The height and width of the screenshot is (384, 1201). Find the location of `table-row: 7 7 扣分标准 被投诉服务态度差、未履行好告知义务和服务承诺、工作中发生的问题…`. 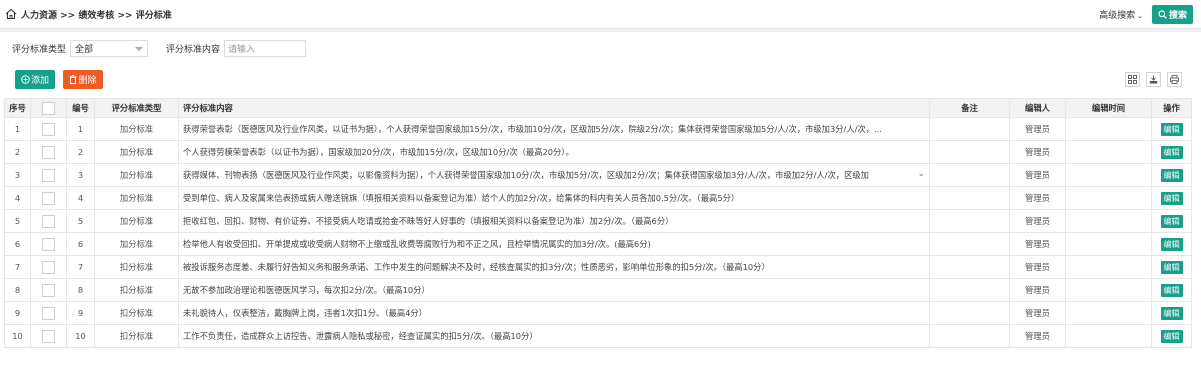

table-row: 7 7 扣分标准 被投诉服务态度差、未履行好告知义务和服务承诺、工作中发生的问题… is located at coordinates (598, 267).